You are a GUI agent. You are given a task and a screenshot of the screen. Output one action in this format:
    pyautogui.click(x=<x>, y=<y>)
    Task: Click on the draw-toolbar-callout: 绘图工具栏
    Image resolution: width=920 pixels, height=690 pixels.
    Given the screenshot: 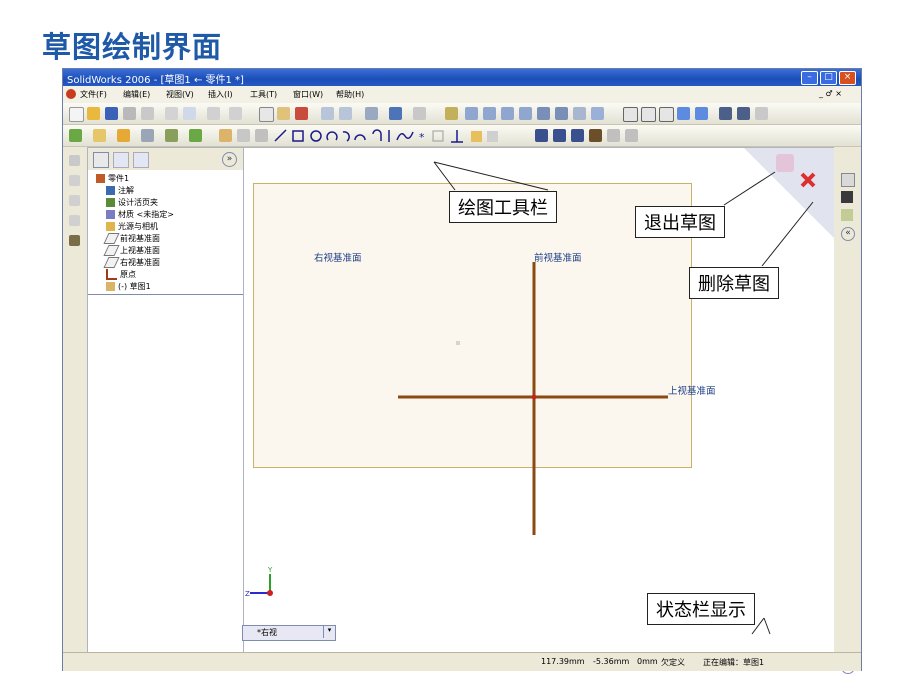 What is the action you would take?
    pyautogui.click(x=503, y=207)
    